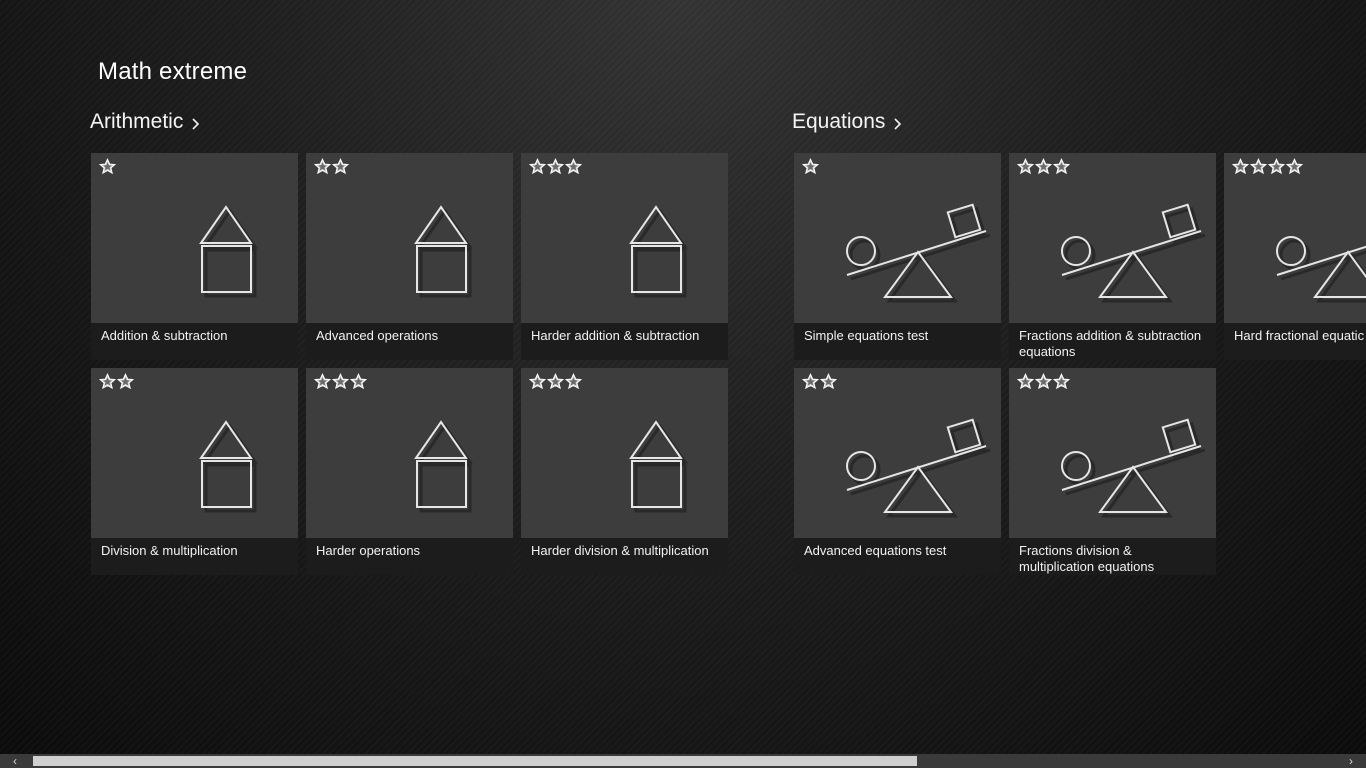 The height and width of the screenshot is (768, 1366). What do you see at coordinates (1295, 341) in the screenshot?
I see `tile-label: Hard fractional equatic` at bounding box center [1295, 341].